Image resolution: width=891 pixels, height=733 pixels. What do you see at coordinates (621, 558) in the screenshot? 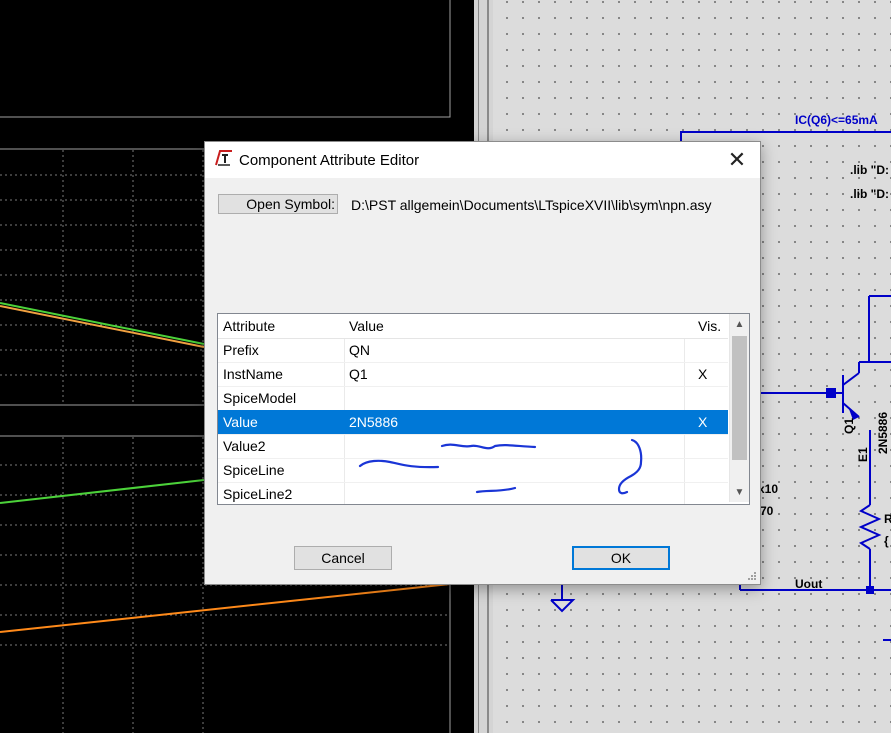
I see `ok-button: OK` at bounding box center [621, 558].